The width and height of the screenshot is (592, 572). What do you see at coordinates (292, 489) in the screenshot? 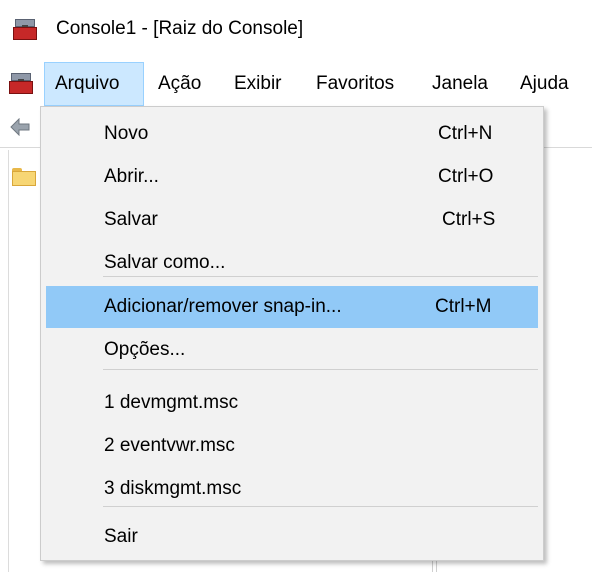
I see `menu-item-recent-3: 3 diskmgmt.msc` at bounding box center [292, 489].